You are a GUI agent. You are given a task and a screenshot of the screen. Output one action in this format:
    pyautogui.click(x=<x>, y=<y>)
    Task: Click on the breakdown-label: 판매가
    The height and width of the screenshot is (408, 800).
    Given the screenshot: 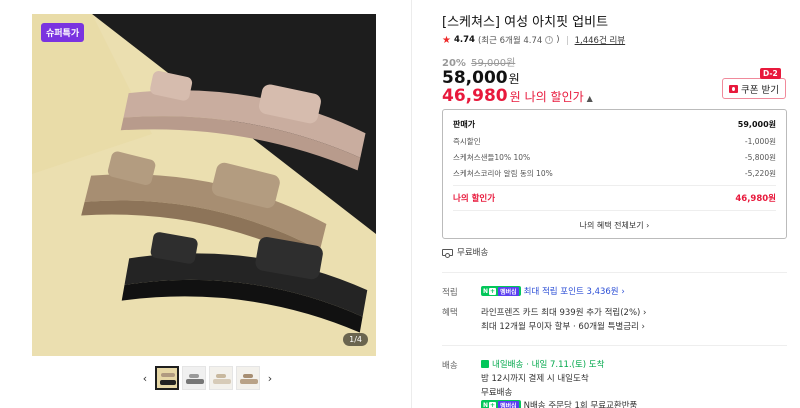 What is the action you would take?
    pyautogui.click(x=464, y=124)
    